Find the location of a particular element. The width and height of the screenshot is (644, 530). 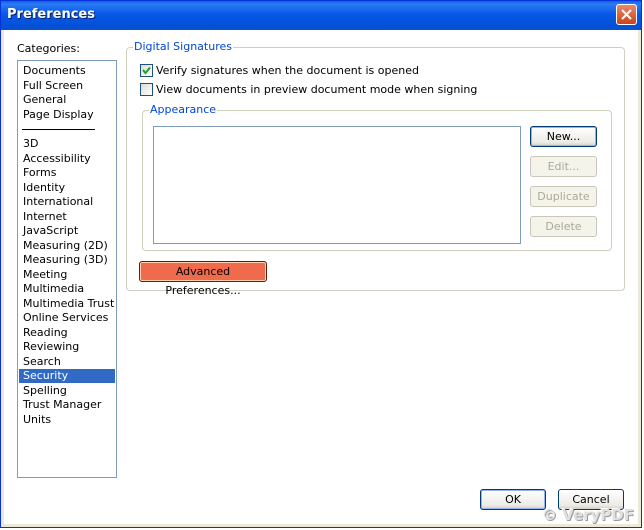

title-bar: Preferences is located at coordinates (321, 15).